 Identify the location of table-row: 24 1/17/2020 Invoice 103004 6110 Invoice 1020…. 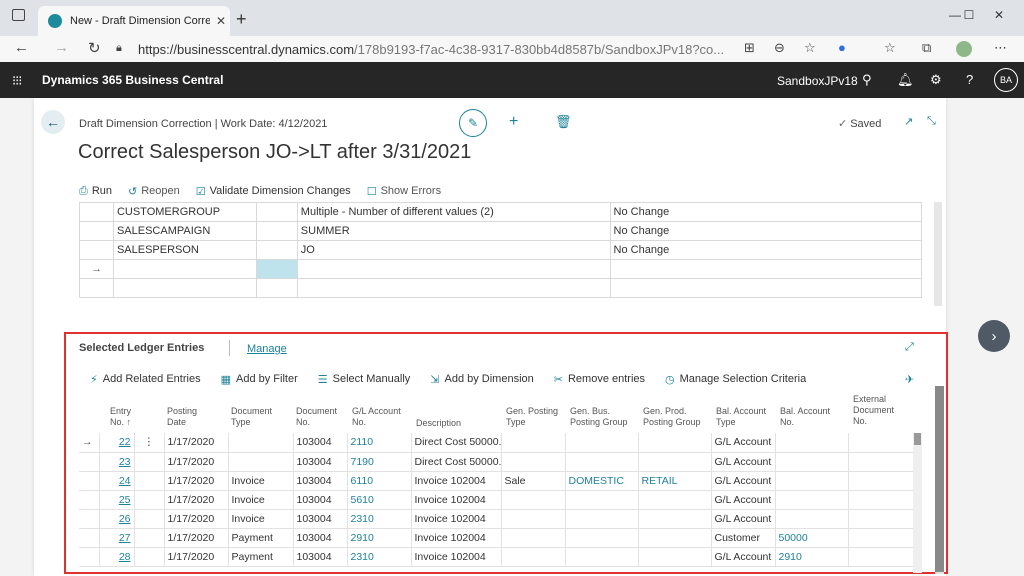
(496, 481).